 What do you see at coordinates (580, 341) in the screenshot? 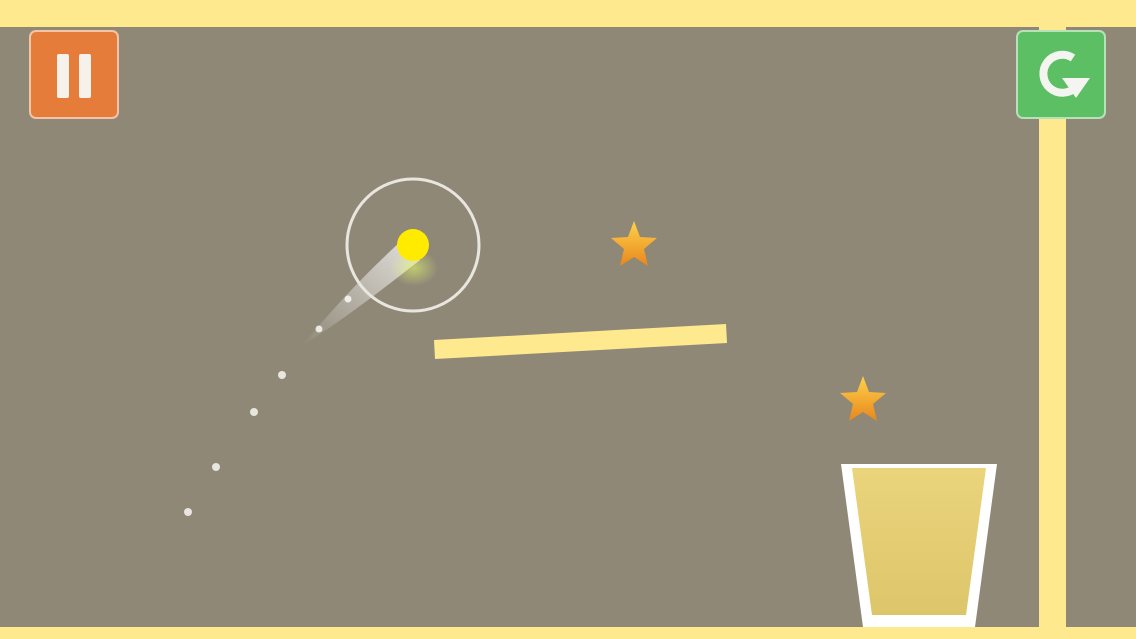
I see `platform` at bounding box center [580, 341].